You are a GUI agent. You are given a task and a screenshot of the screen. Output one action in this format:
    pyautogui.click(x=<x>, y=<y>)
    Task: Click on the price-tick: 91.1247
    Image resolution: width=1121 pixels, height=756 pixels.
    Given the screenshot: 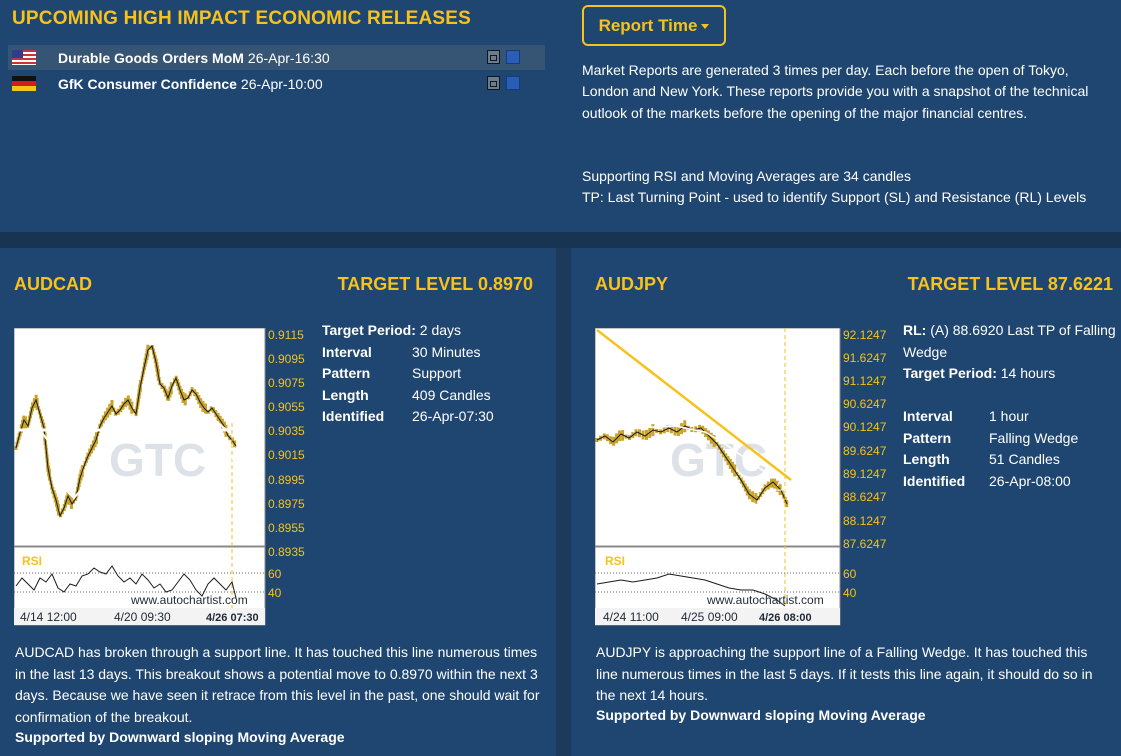 What is the action you would take?
    pyautogui.click(x=865, y=381)
    